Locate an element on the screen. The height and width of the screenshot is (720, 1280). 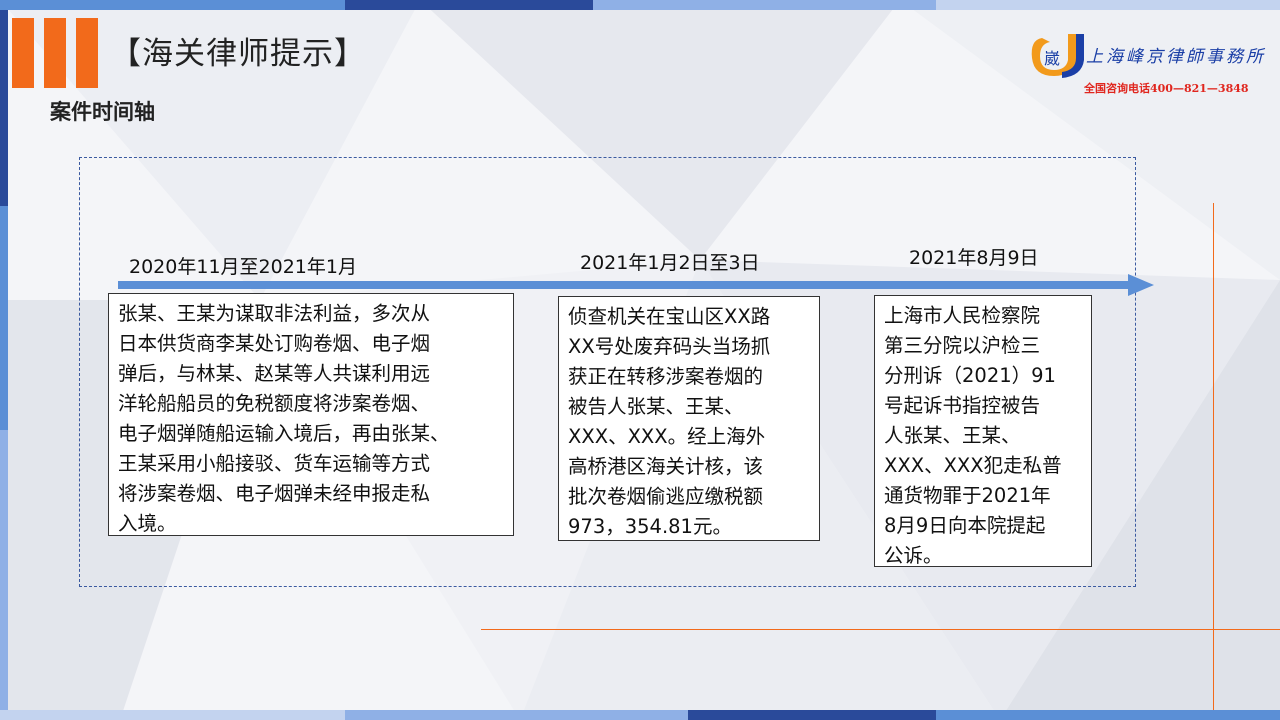
event-line: 王某采用小船接驳、货车运输等方式 is located at coordinates (274, 463).